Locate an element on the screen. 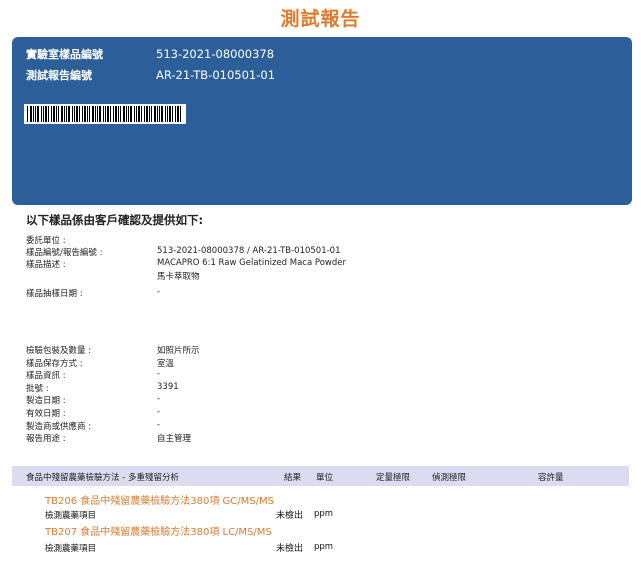  lab-sample-number-value: 513-2021-08000378 is located at coordinates (215, 54).